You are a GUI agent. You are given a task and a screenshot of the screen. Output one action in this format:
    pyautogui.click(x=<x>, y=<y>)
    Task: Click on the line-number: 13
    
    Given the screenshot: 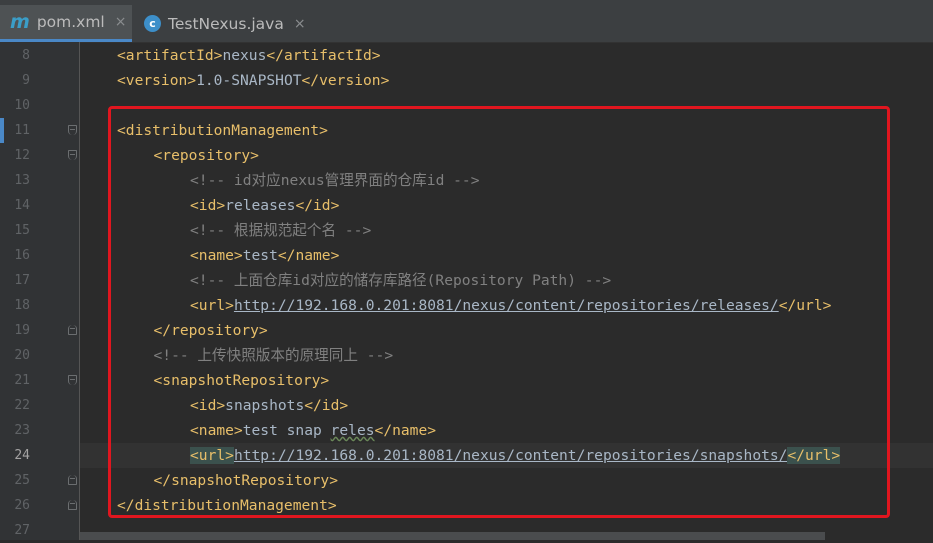 What is the action you would take?
    pyautogui.click(x=22, y=180)
    